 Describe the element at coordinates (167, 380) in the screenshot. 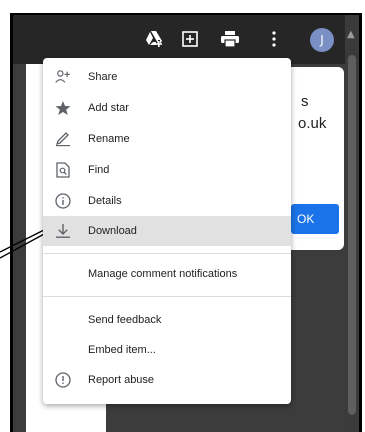

I see `menu-item-report-abuse: Report abuse` at that location.